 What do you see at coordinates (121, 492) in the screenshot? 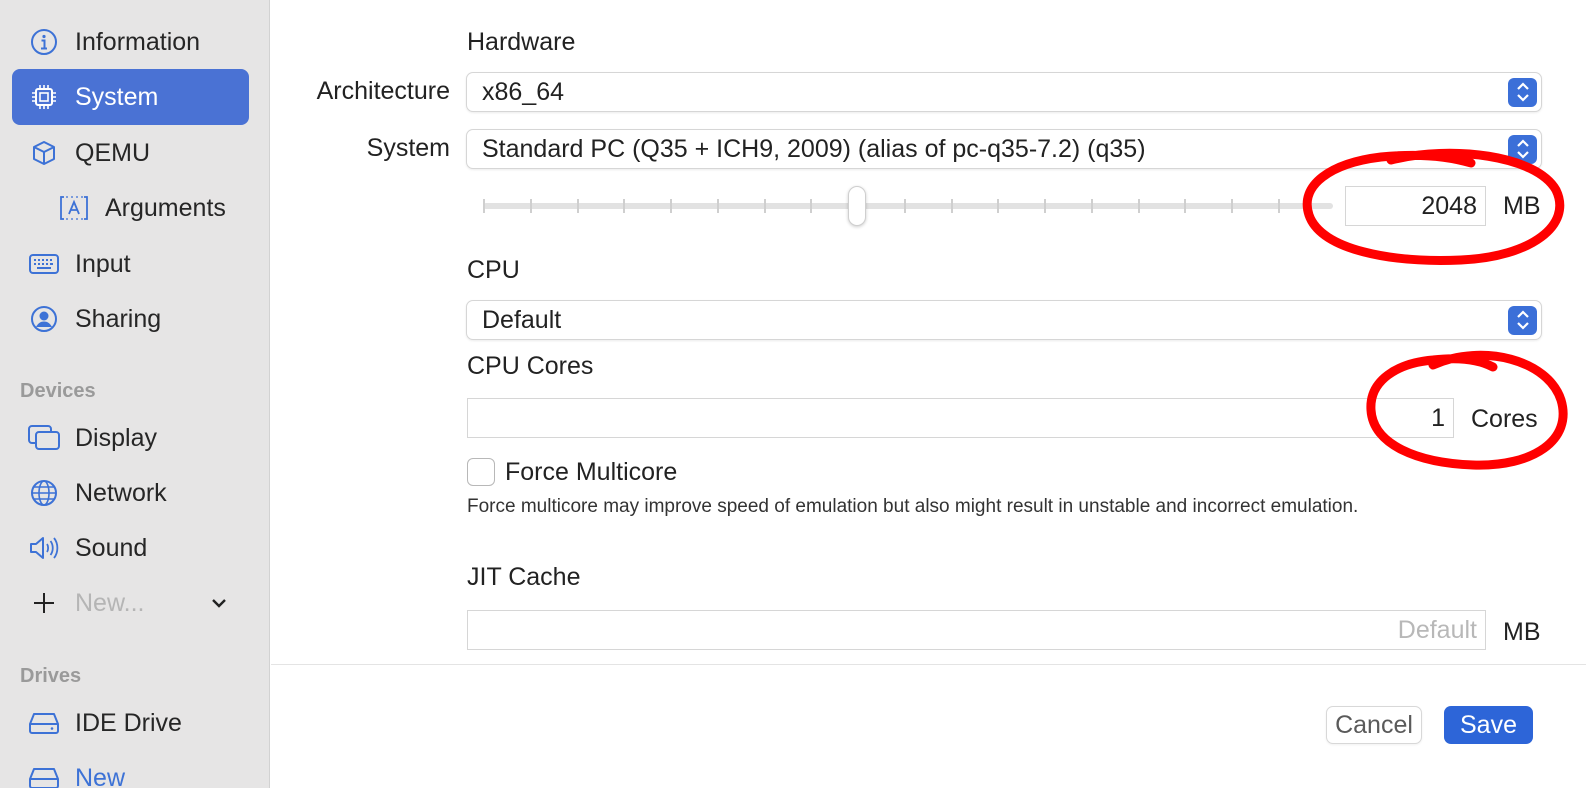
I see `sidebar-item-label: Network` at bounding box center [121, 492].